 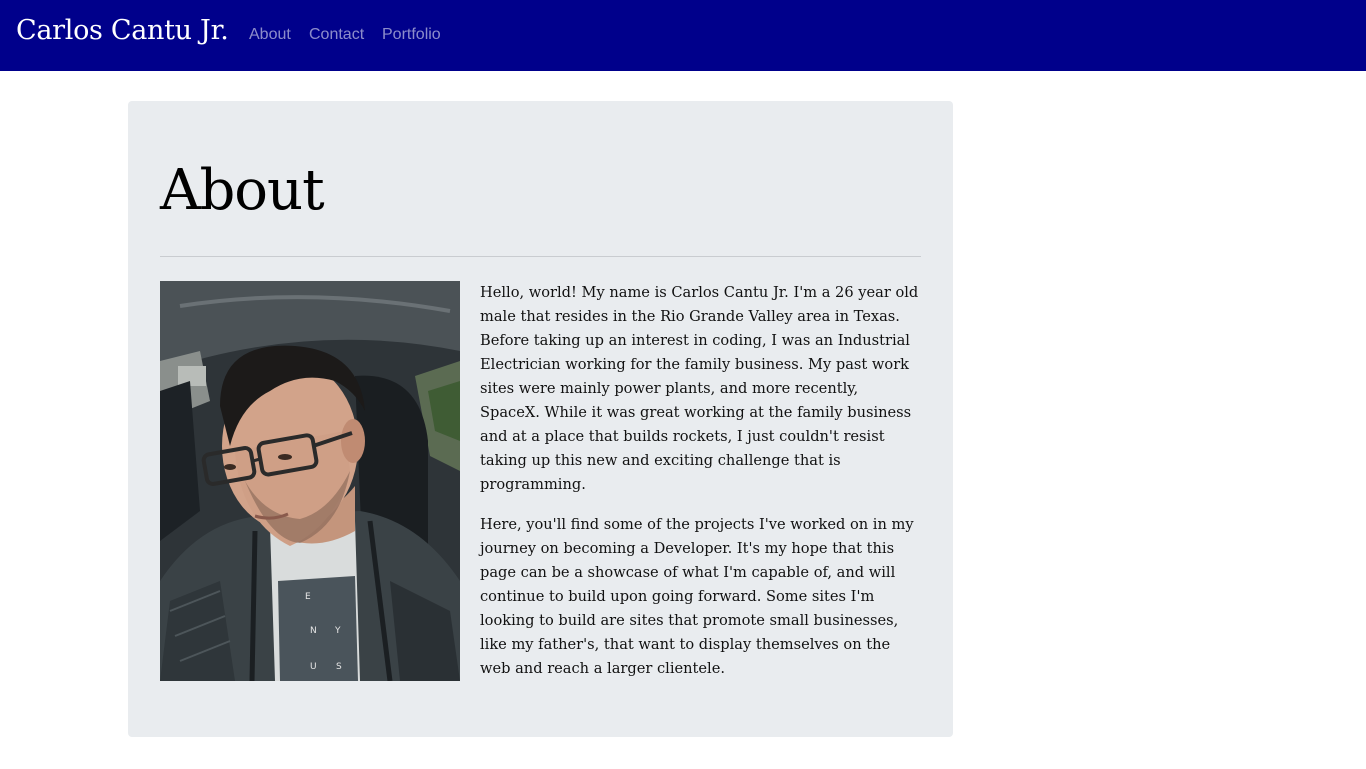 I want to click on brand-link: Carlos Cantu Jr., so click(x=122, y=30).